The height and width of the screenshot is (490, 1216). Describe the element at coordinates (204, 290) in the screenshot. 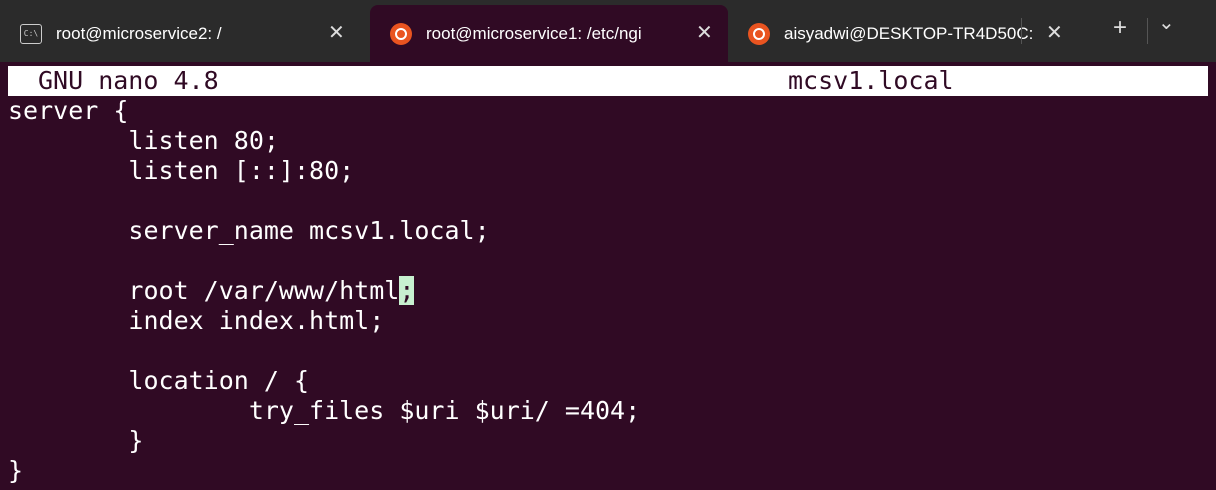

I see `code-text: root /var/www/html` at that location.